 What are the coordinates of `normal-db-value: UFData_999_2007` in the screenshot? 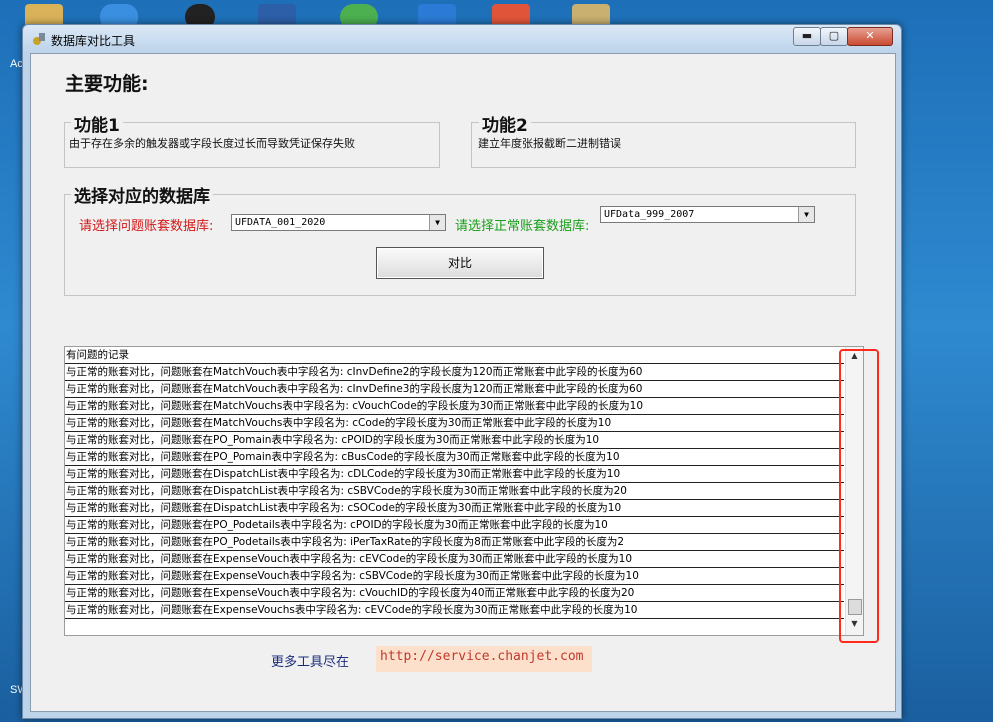 It's located at (649, 214).